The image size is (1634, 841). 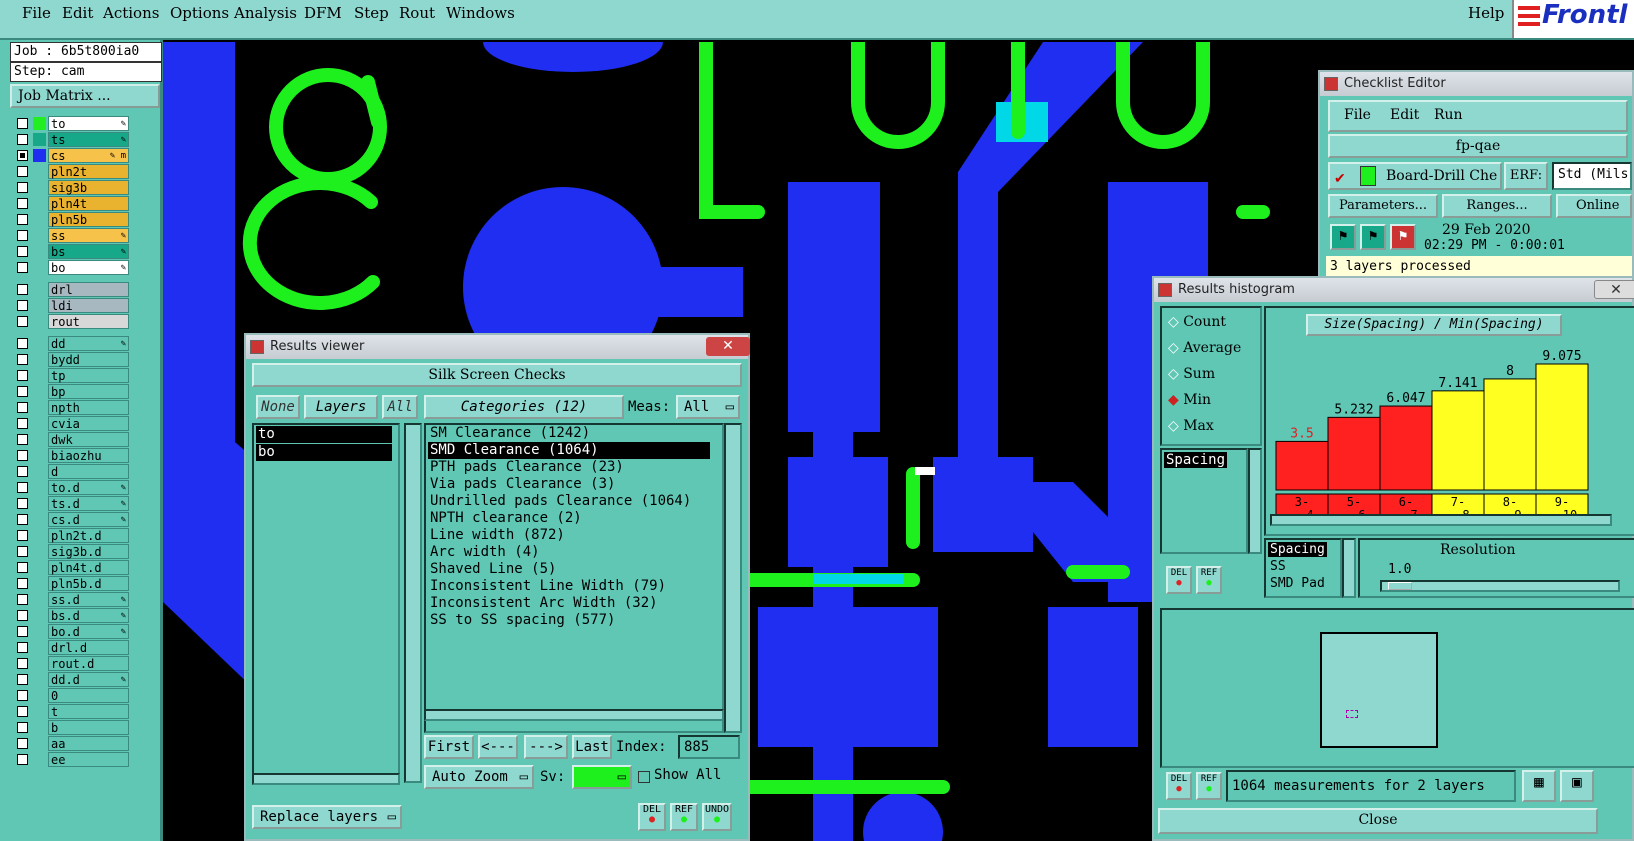 What do you see at coordinates (326, 779) in the screenshot?
I see `layers-hscrollbar` at bounding box center [326, 779].